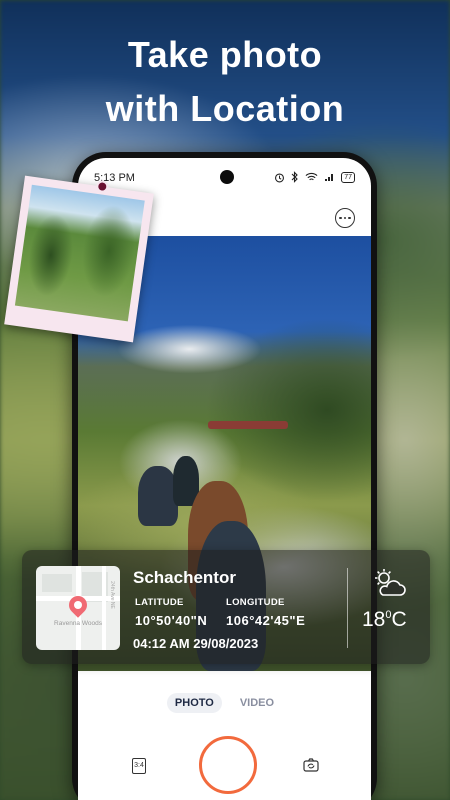 This screenshot has height=800, width=450. I want to click on mode-photo-tab: PHOTO, so click(194, 703).